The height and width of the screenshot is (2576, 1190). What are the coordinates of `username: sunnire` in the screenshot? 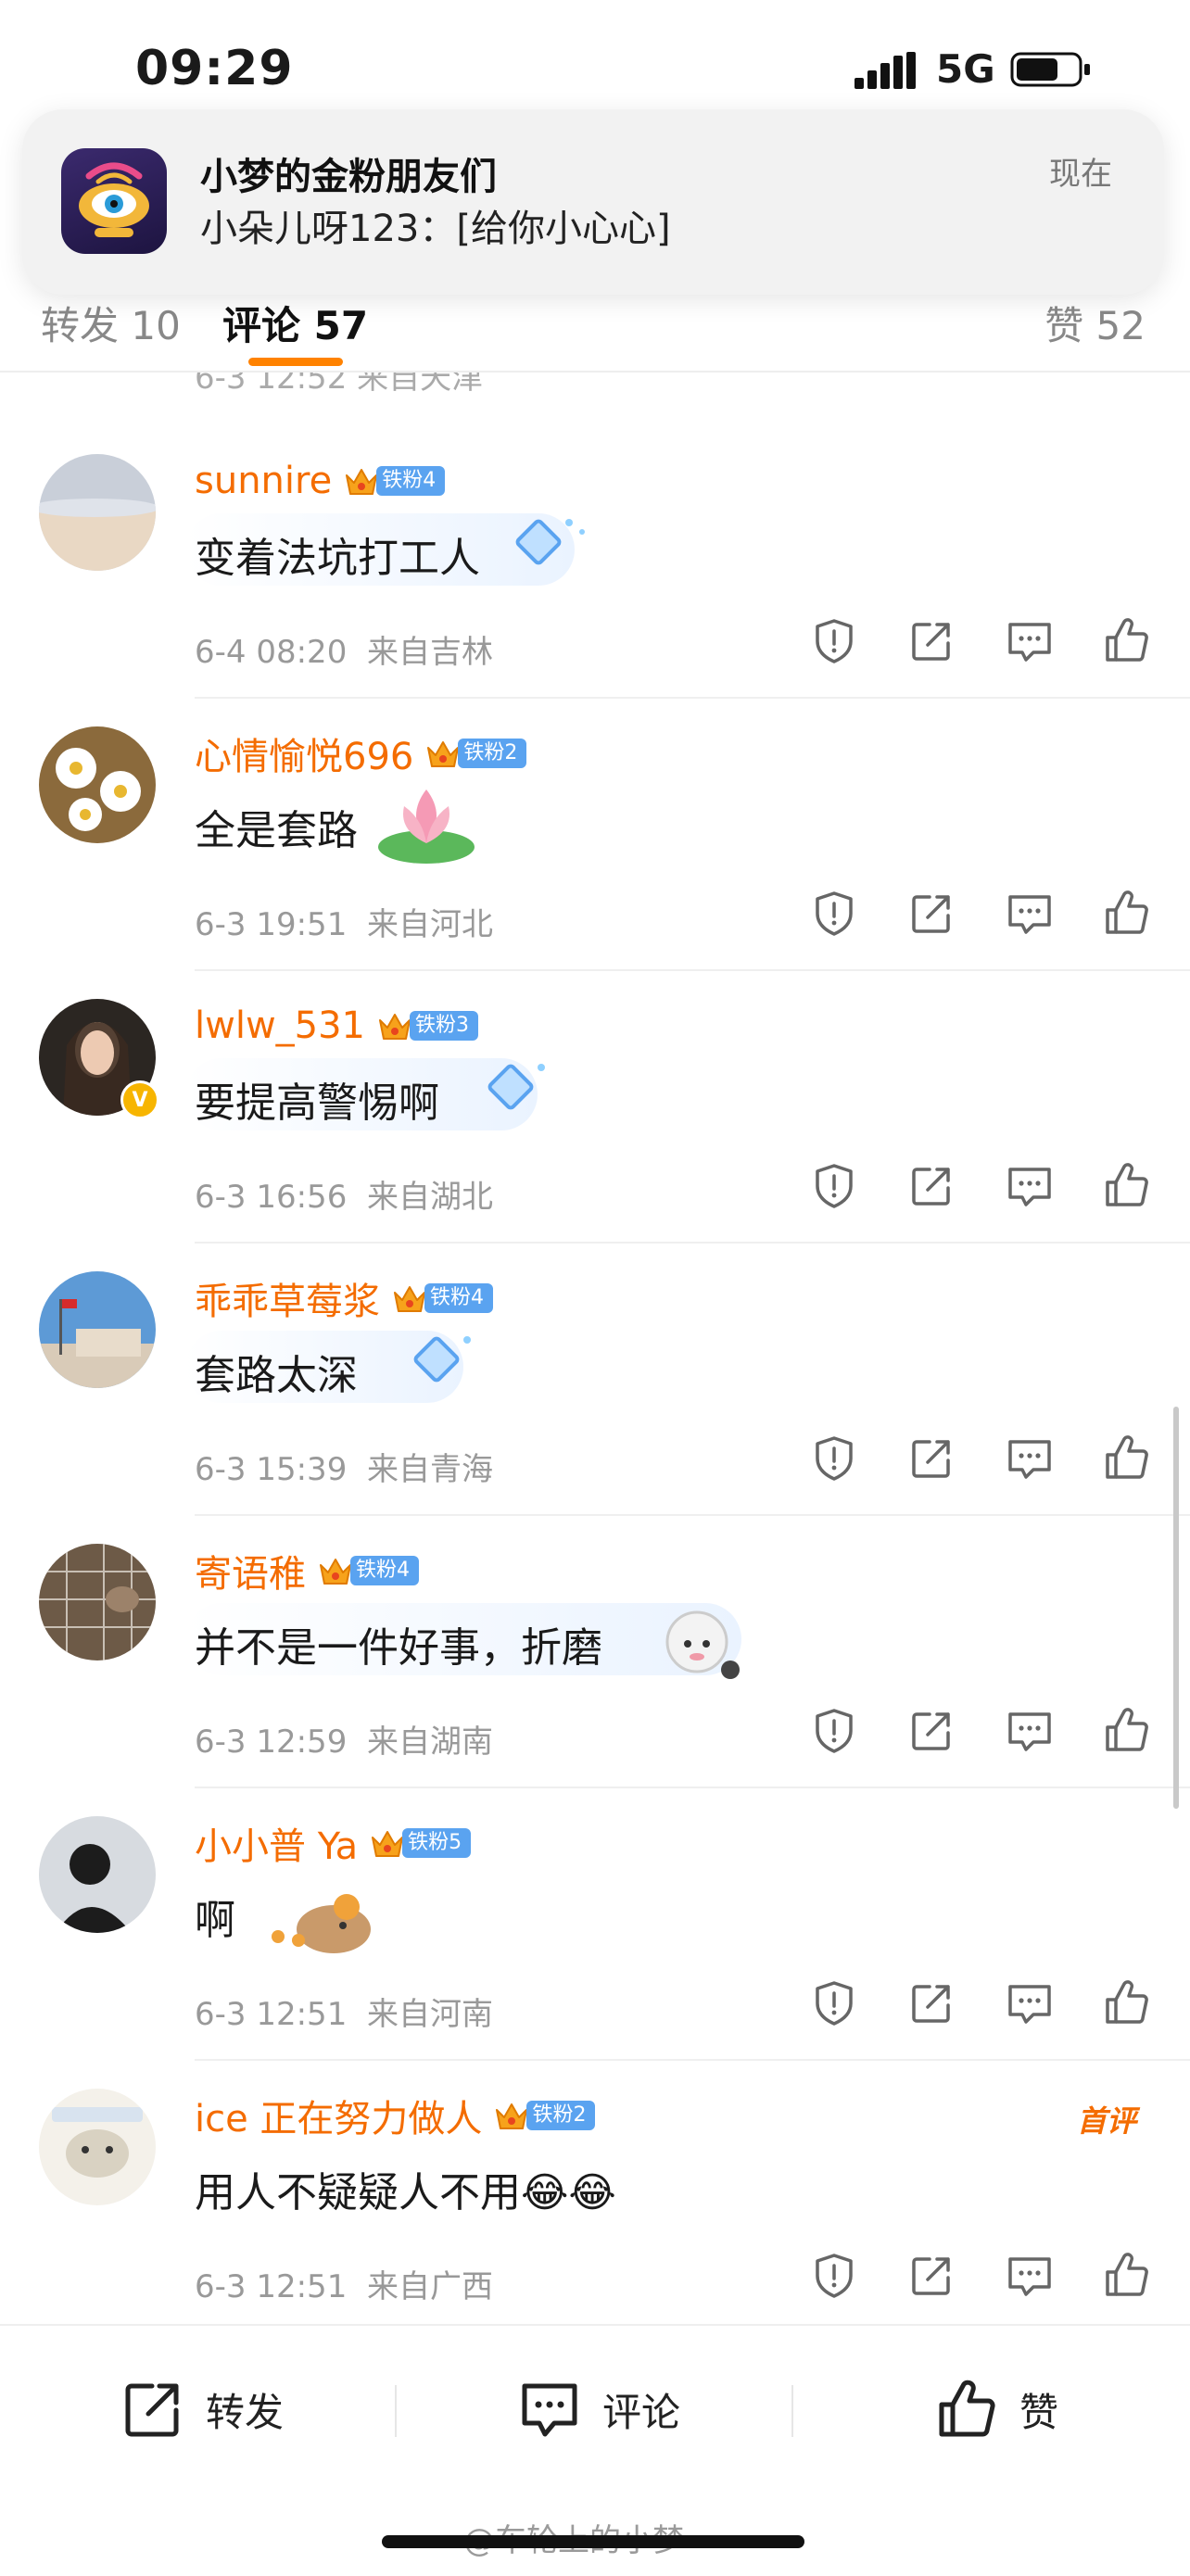 It's located at (263, 481).